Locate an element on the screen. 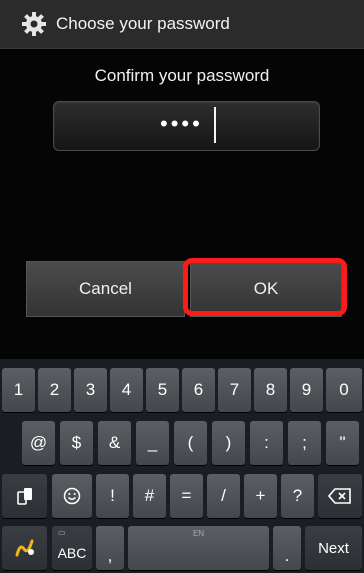 The image size is (364, 573). backspace-key is located at coordinates (340, 496).